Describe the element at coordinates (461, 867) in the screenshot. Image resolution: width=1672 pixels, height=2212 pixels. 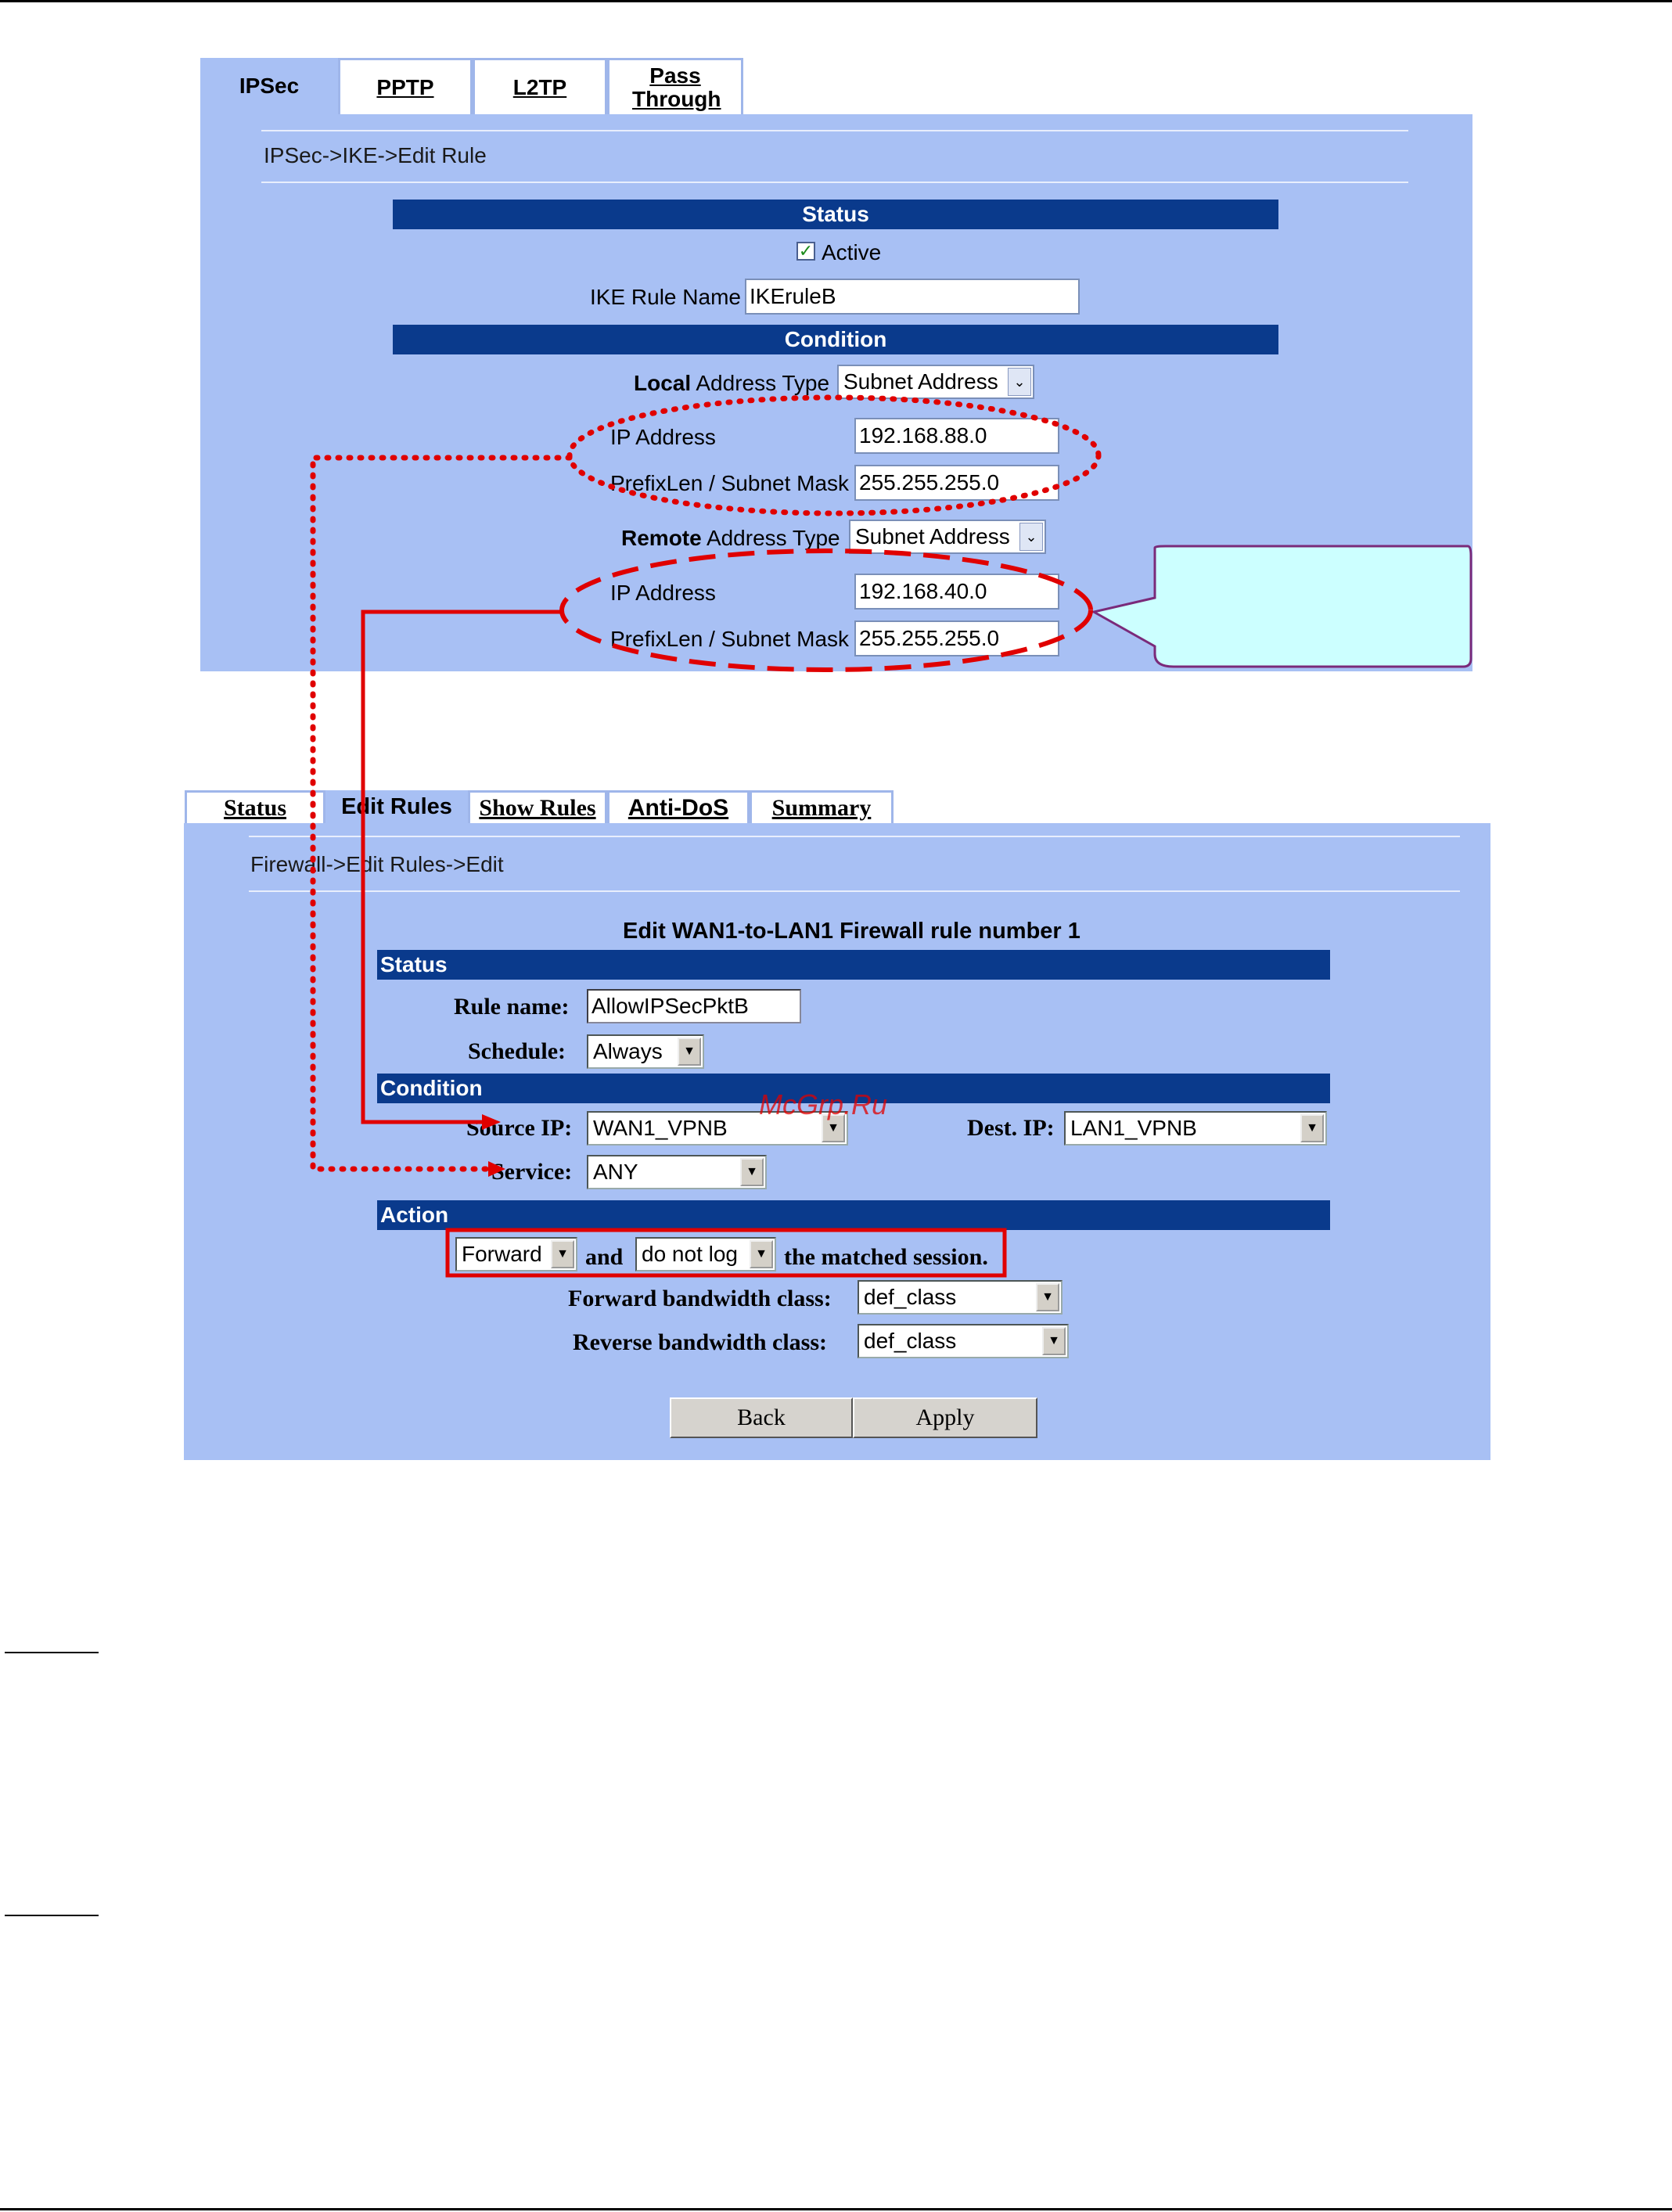
I see `remote-to-source-ip-arrow` at that location.